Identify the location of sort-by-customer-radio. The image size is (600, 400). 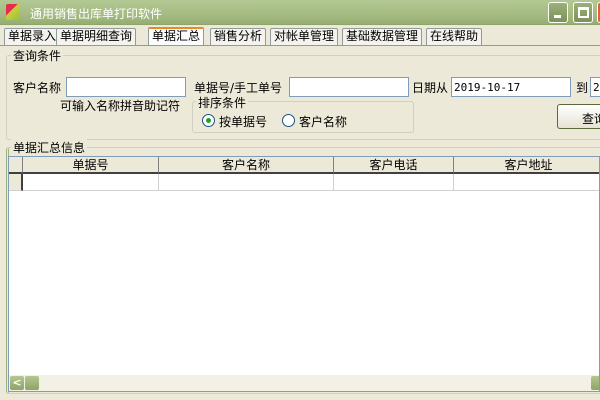
(288, 120).